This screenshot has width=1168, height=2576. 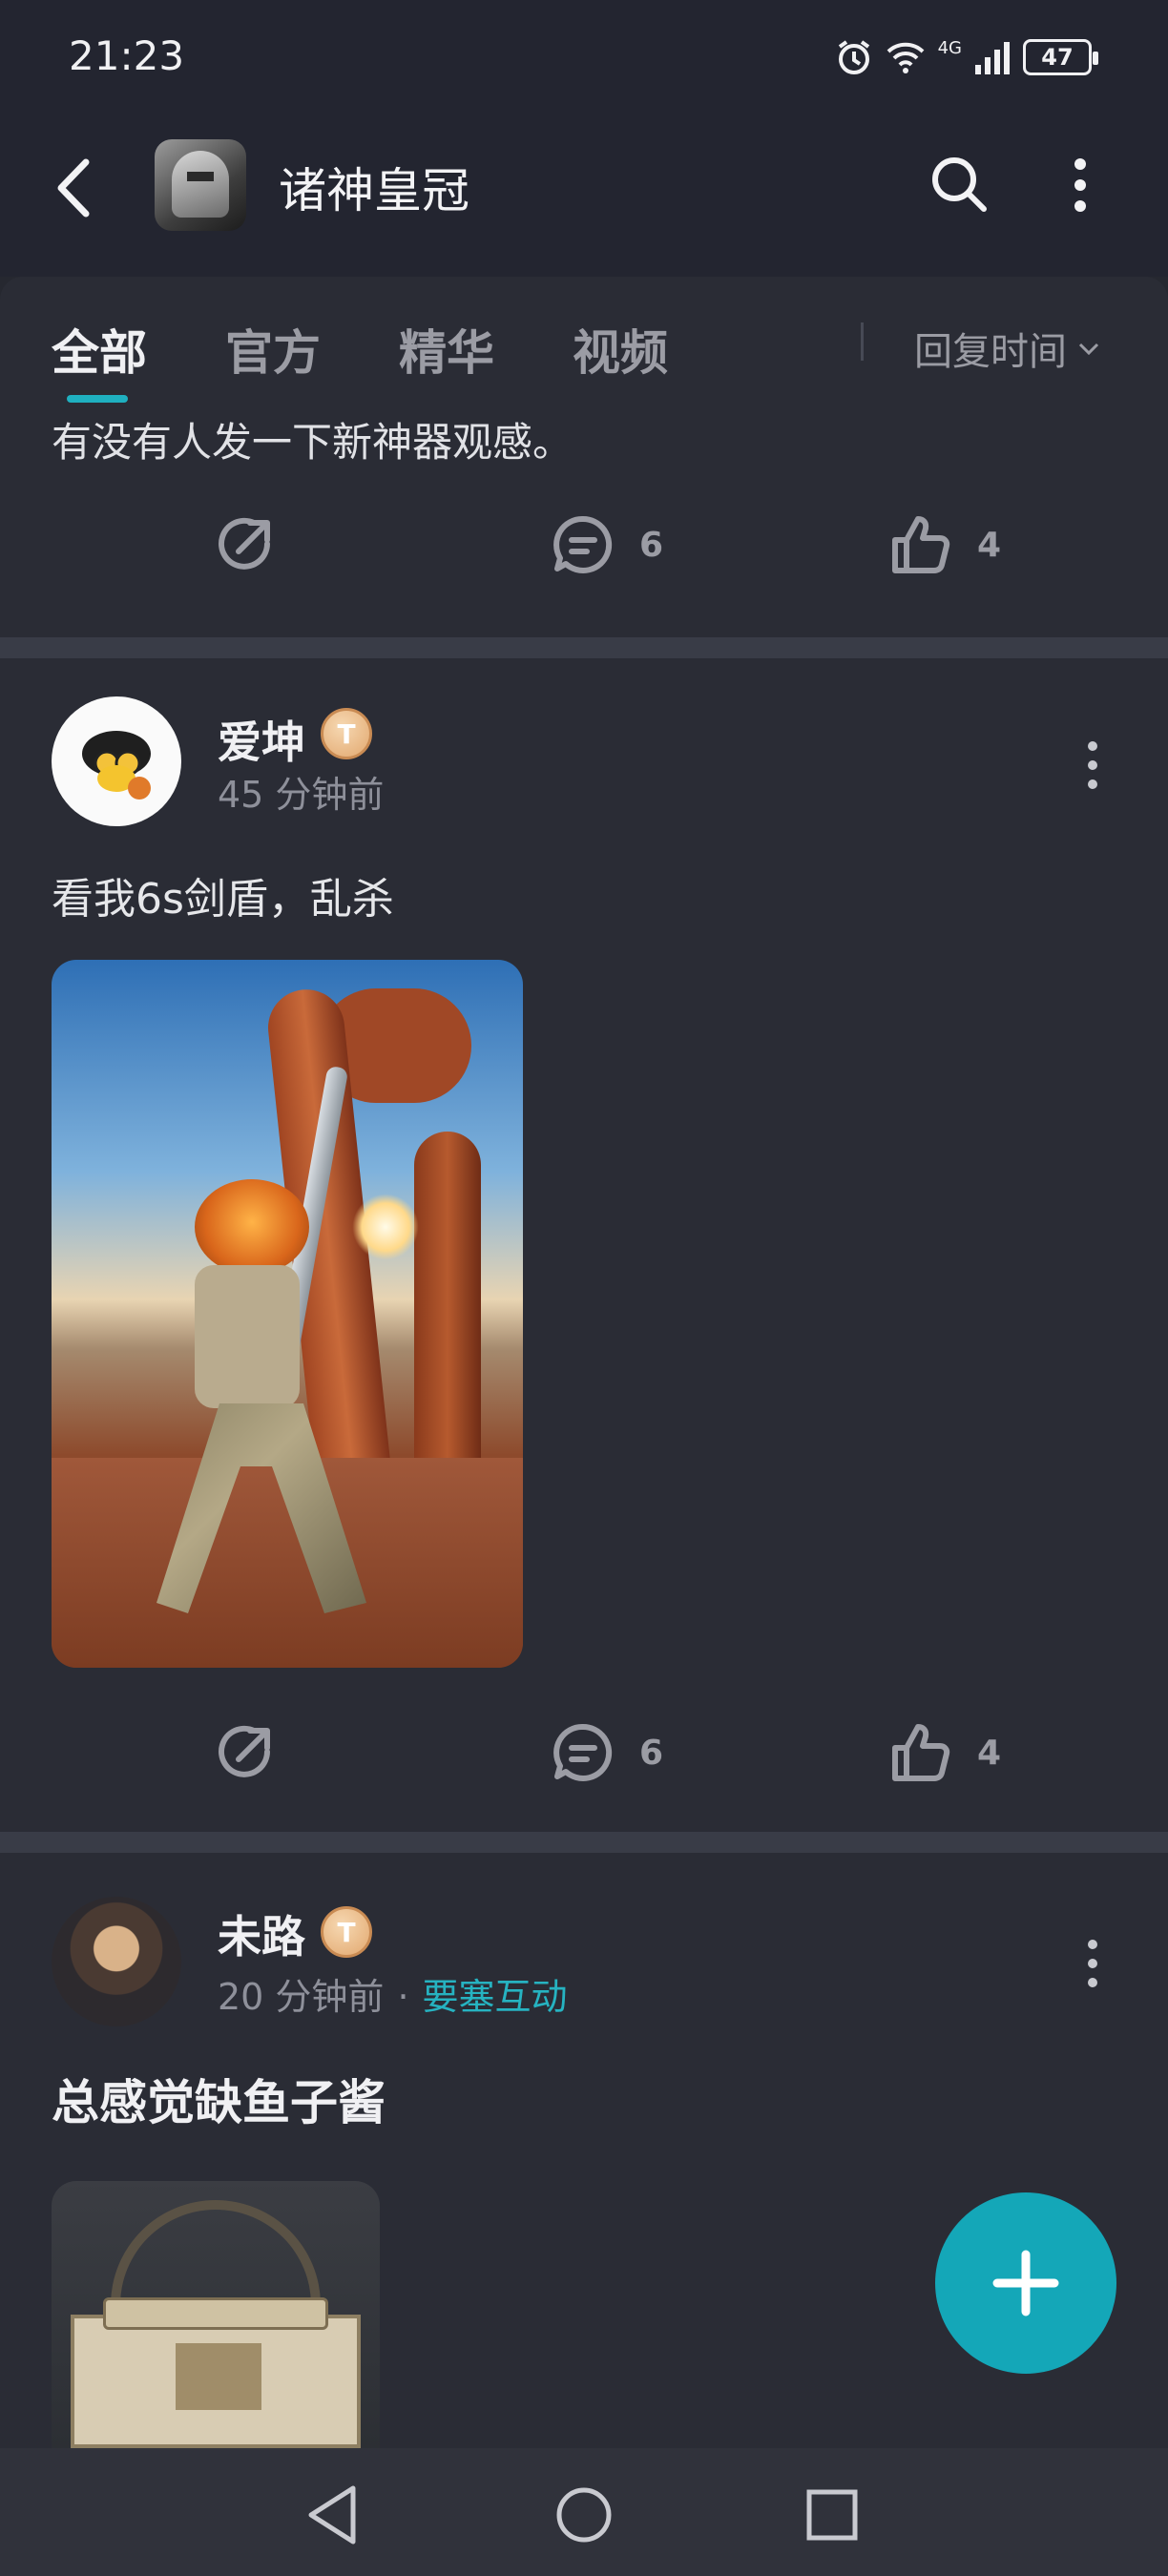 I want to click on sort-dropdown: 回复时间, so click(x=1007, y=348).